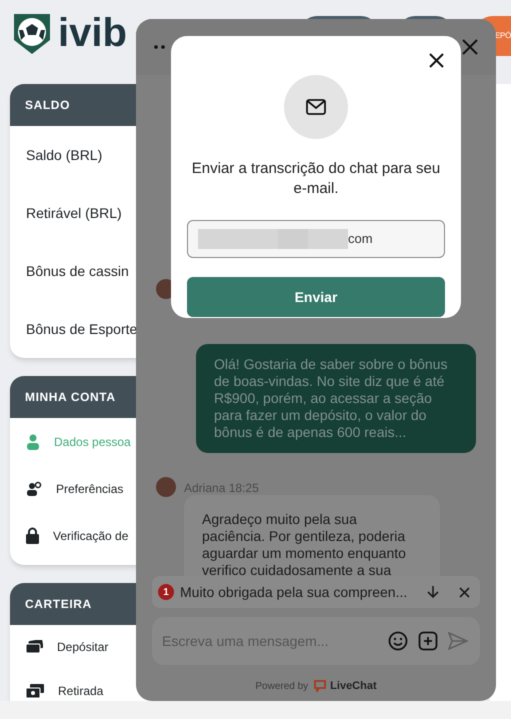 The height and width of the screenshot is (719, 511). Describe the element at coordinates (316, 107) in the screenshot. I see `mail-icon` at that location.